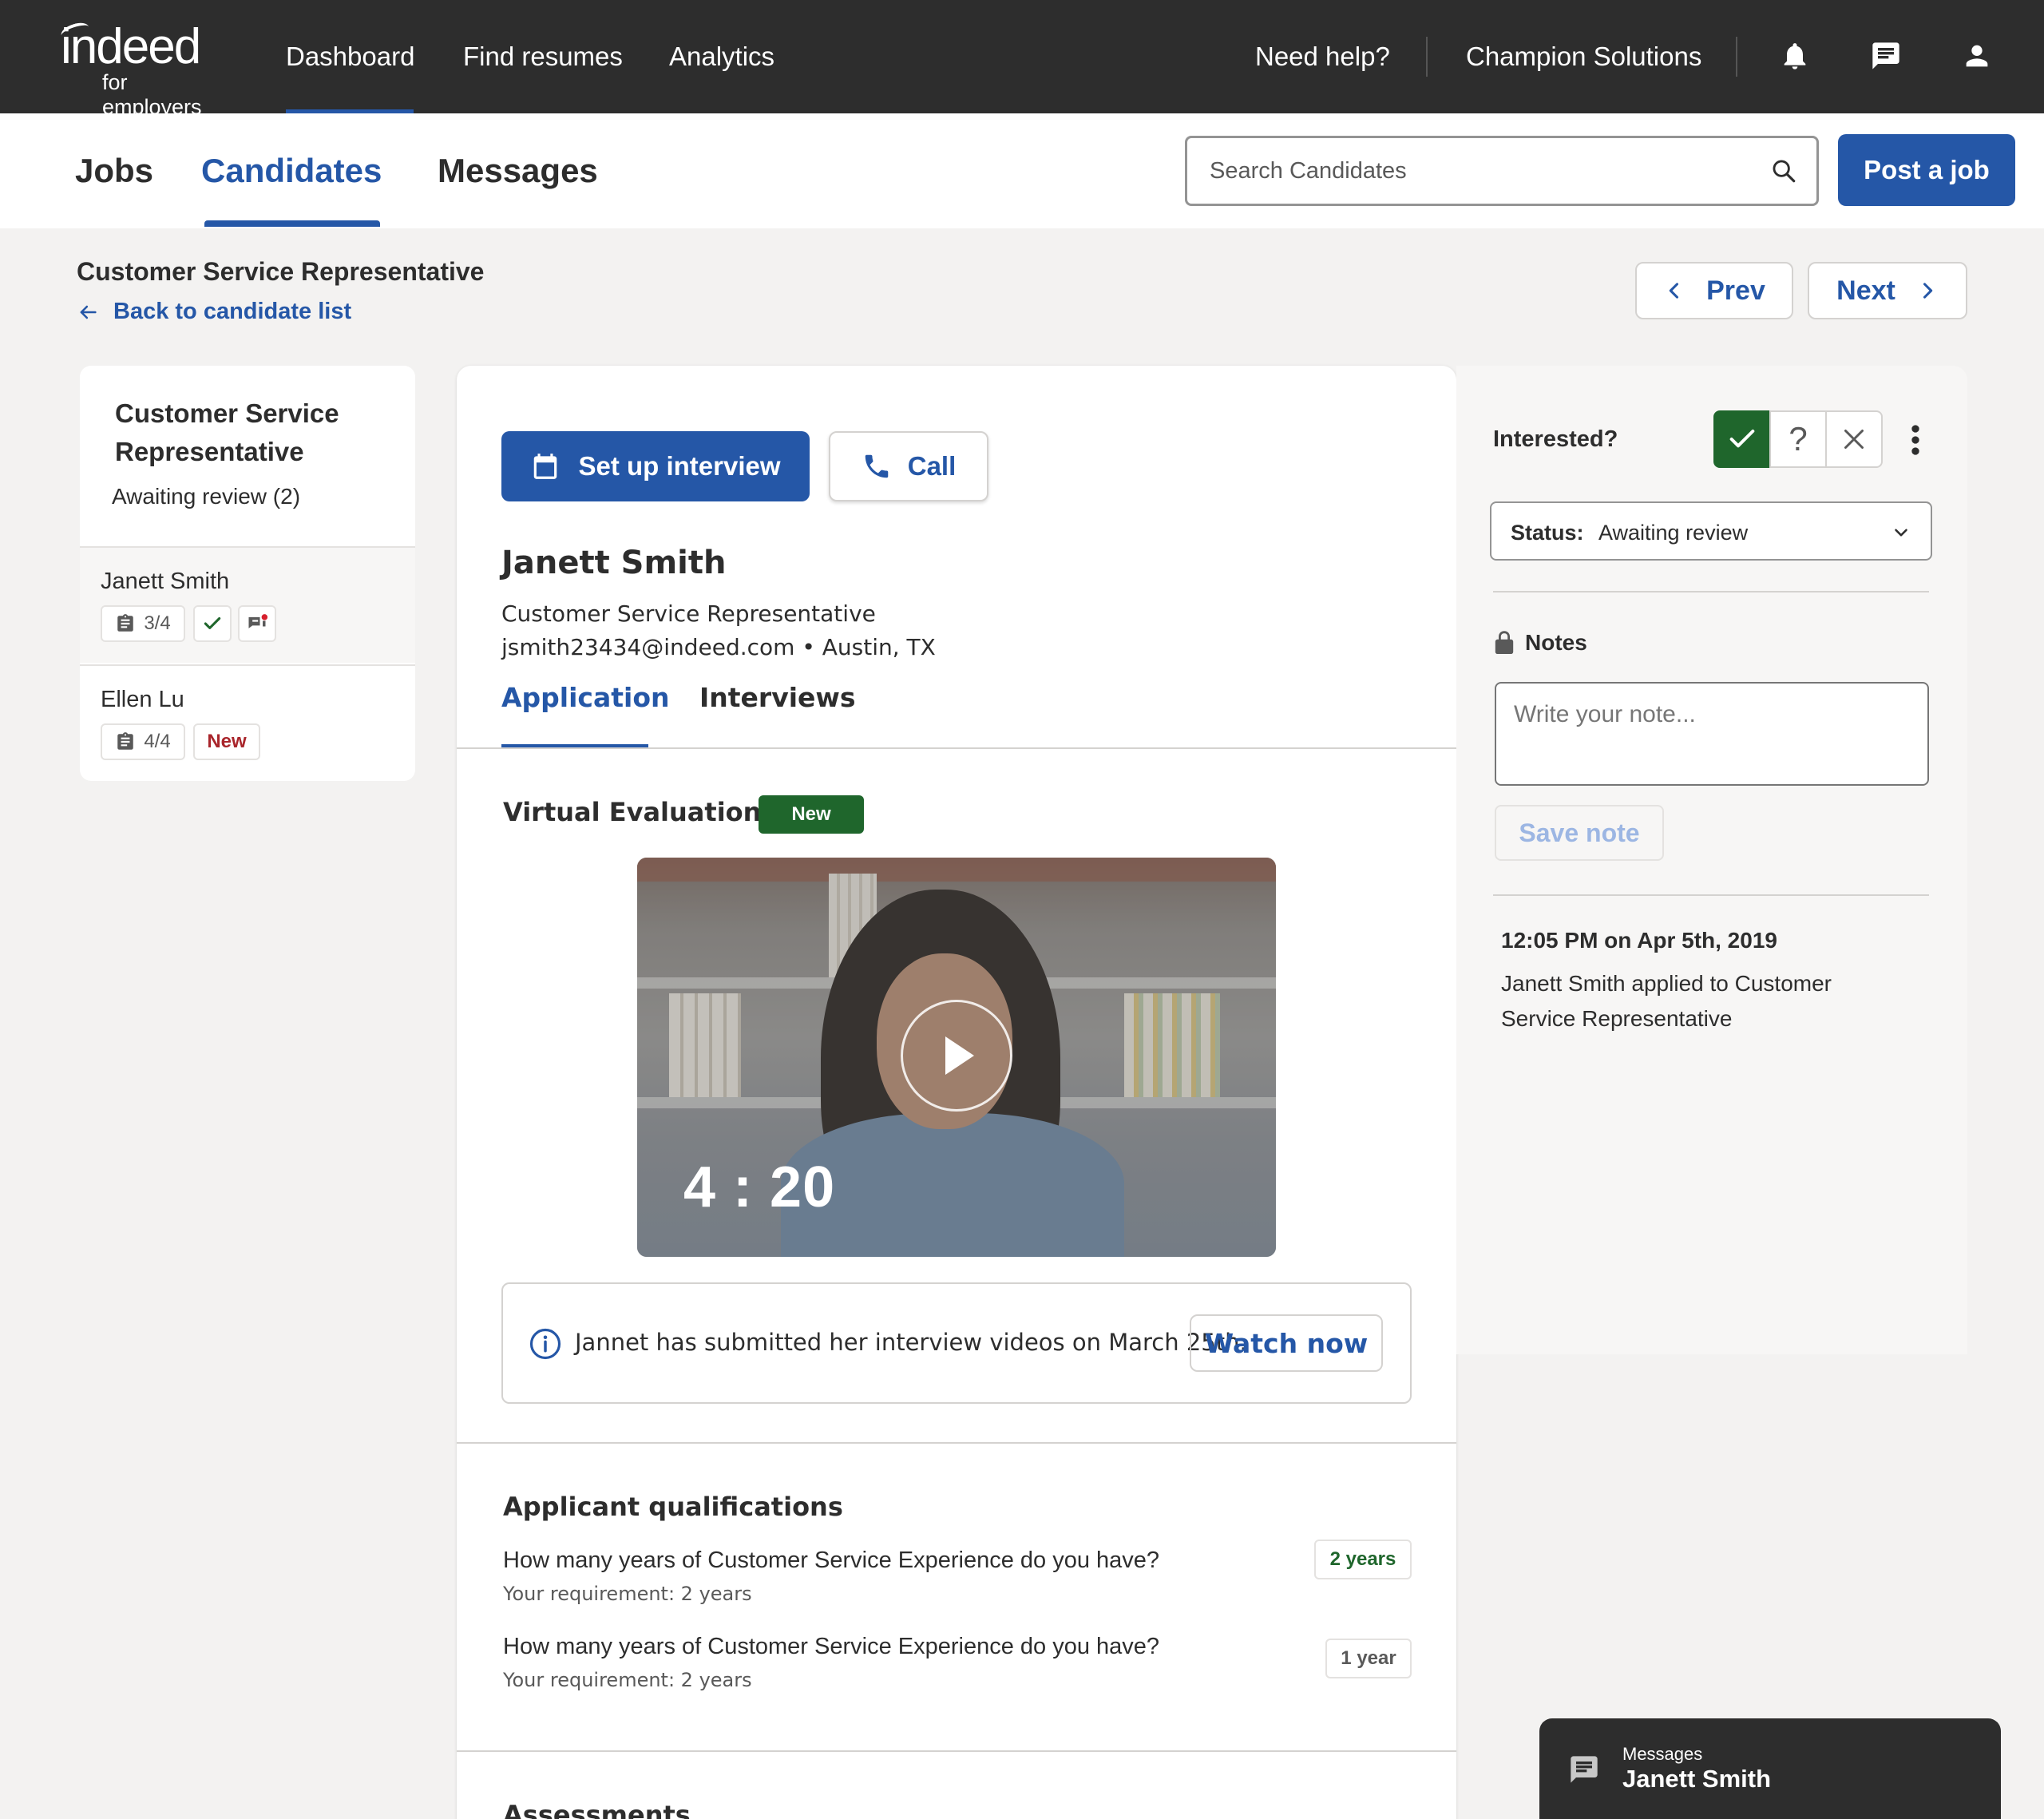 The height and width of the screenshot is (1819, 2044). I want to click on candidate-role: Customer Service Representative, so click(688, 613).